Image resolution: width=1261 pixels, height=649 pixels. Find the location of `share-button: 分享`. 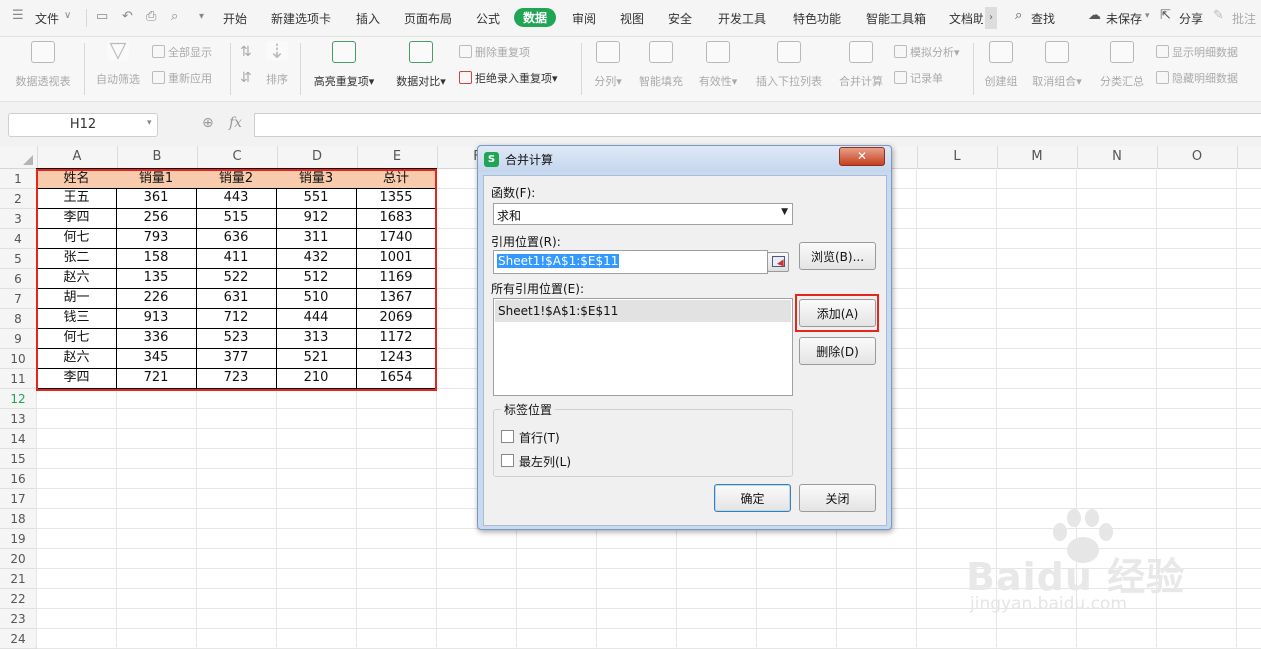

share-button: 分享 is located at coordinates (1191, 18).